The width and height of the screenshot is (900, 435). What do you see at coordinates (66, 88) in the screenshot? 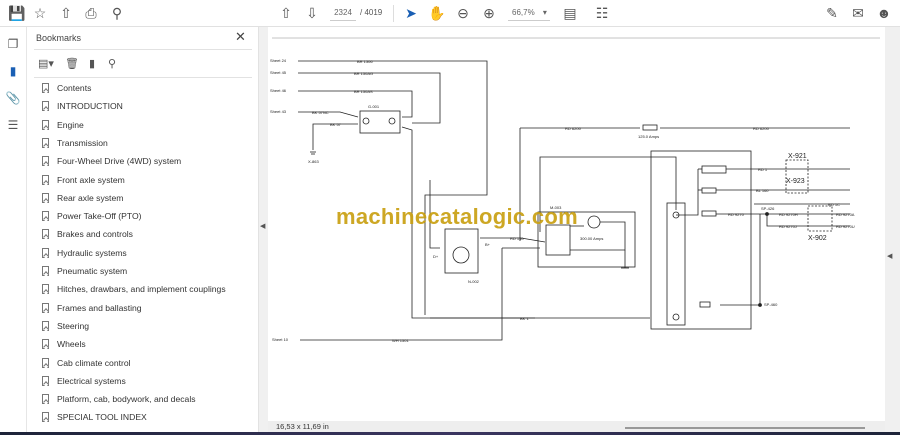
I see `bookmark-item: Contents` at bounding box center [66, 88].